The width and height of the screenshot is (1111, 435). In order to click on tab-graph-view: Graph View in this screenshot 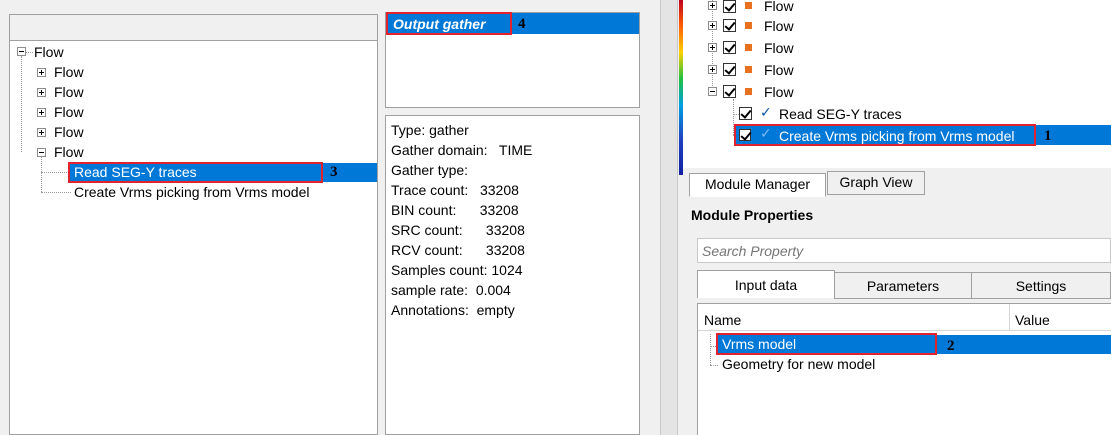, I will do `click(876, 183)`.